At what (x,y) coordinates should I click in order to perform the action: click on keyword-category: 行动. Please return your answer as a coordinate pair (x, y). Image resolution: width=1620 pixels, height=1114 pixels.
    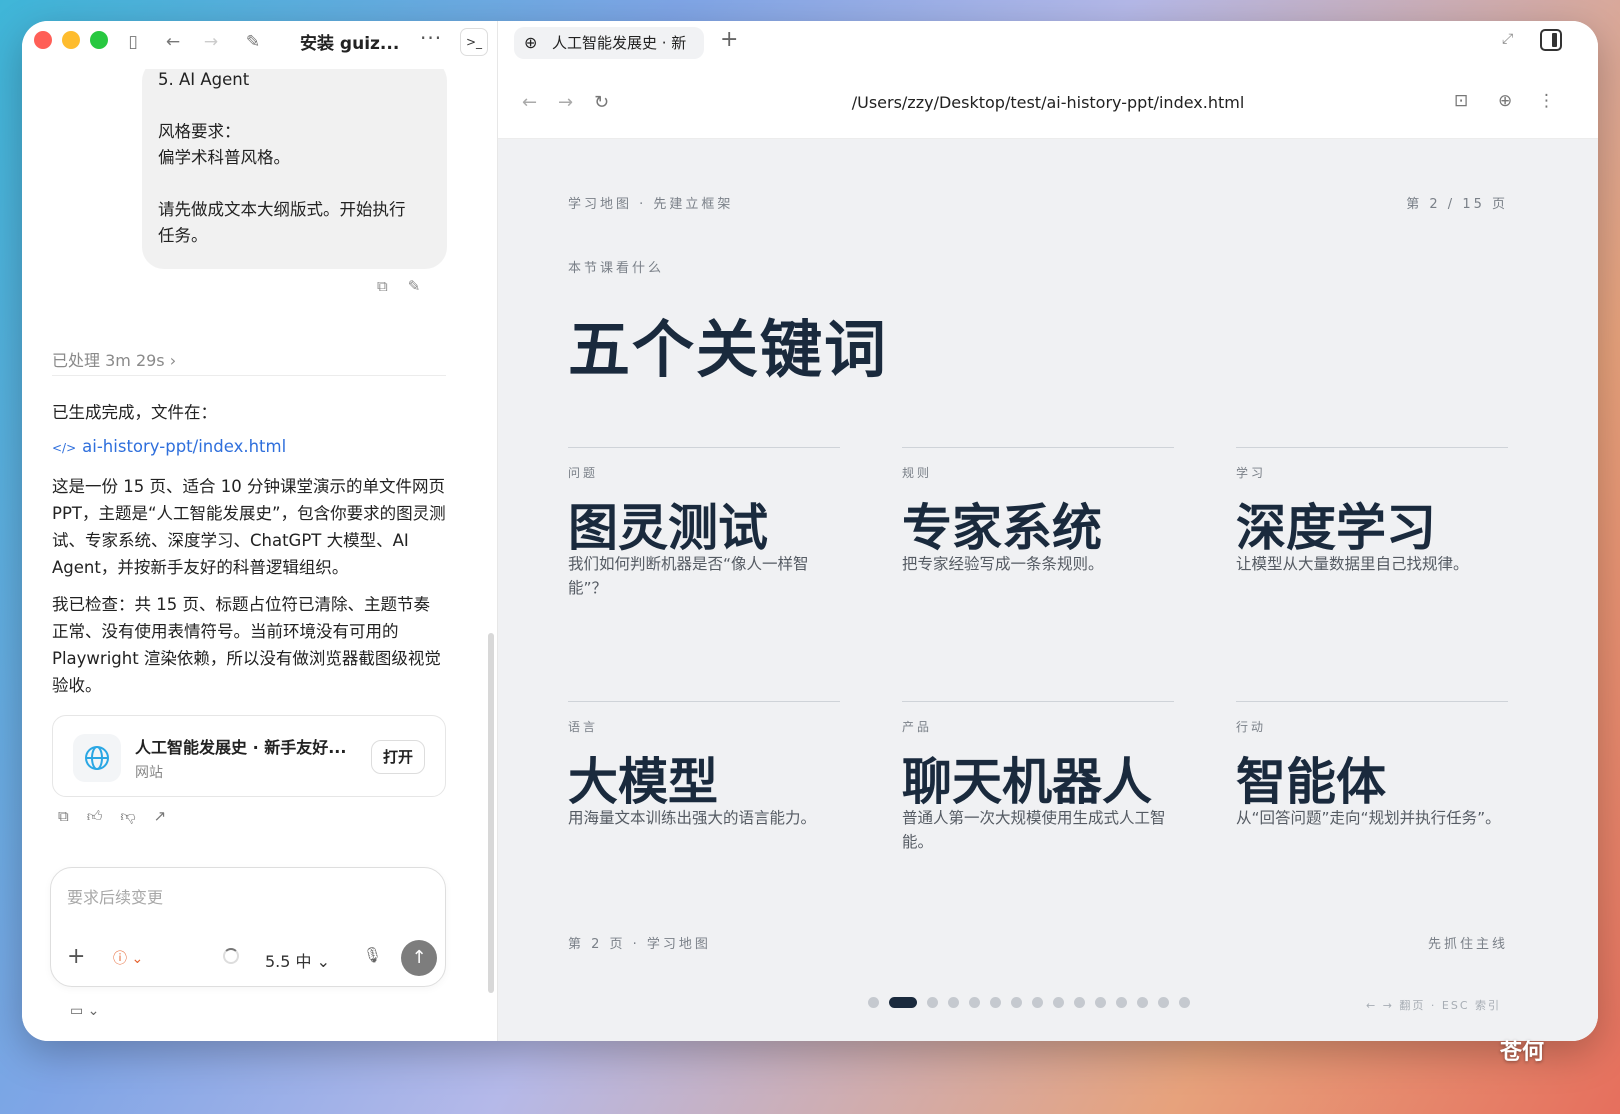
    Looking at the image, I should click on (1251, 727).